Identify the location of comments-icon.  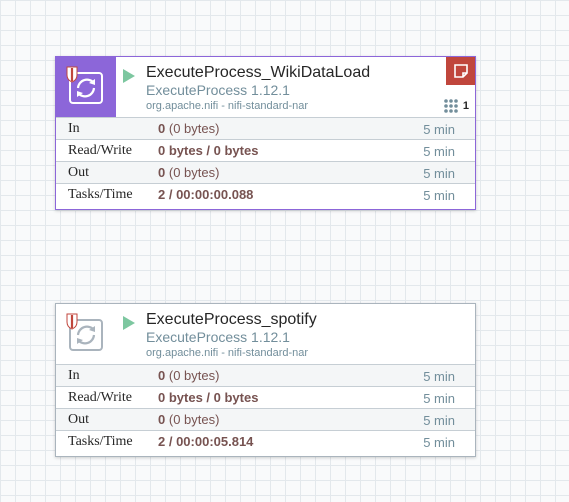
(460, 71).